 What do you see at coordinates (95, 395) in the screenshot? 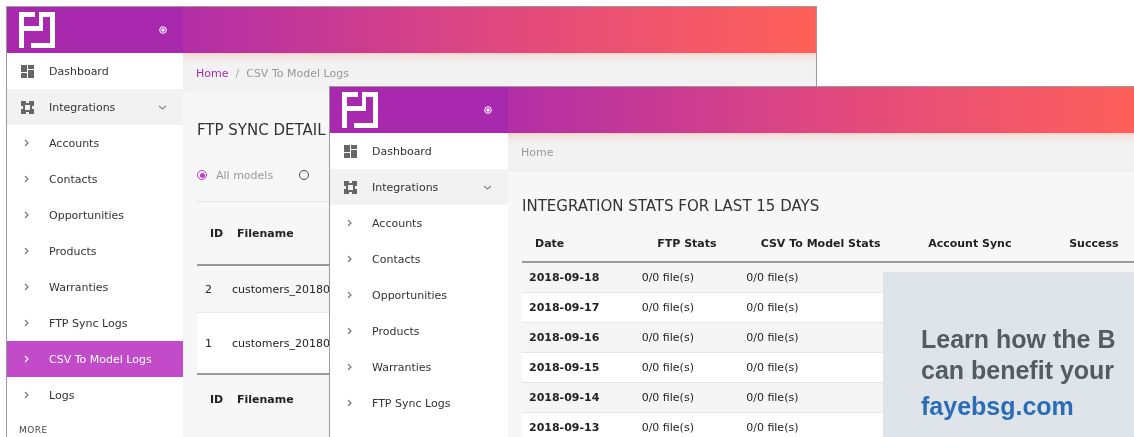
I see `sidebar-item: Logs` at bounding box center [95, 395].